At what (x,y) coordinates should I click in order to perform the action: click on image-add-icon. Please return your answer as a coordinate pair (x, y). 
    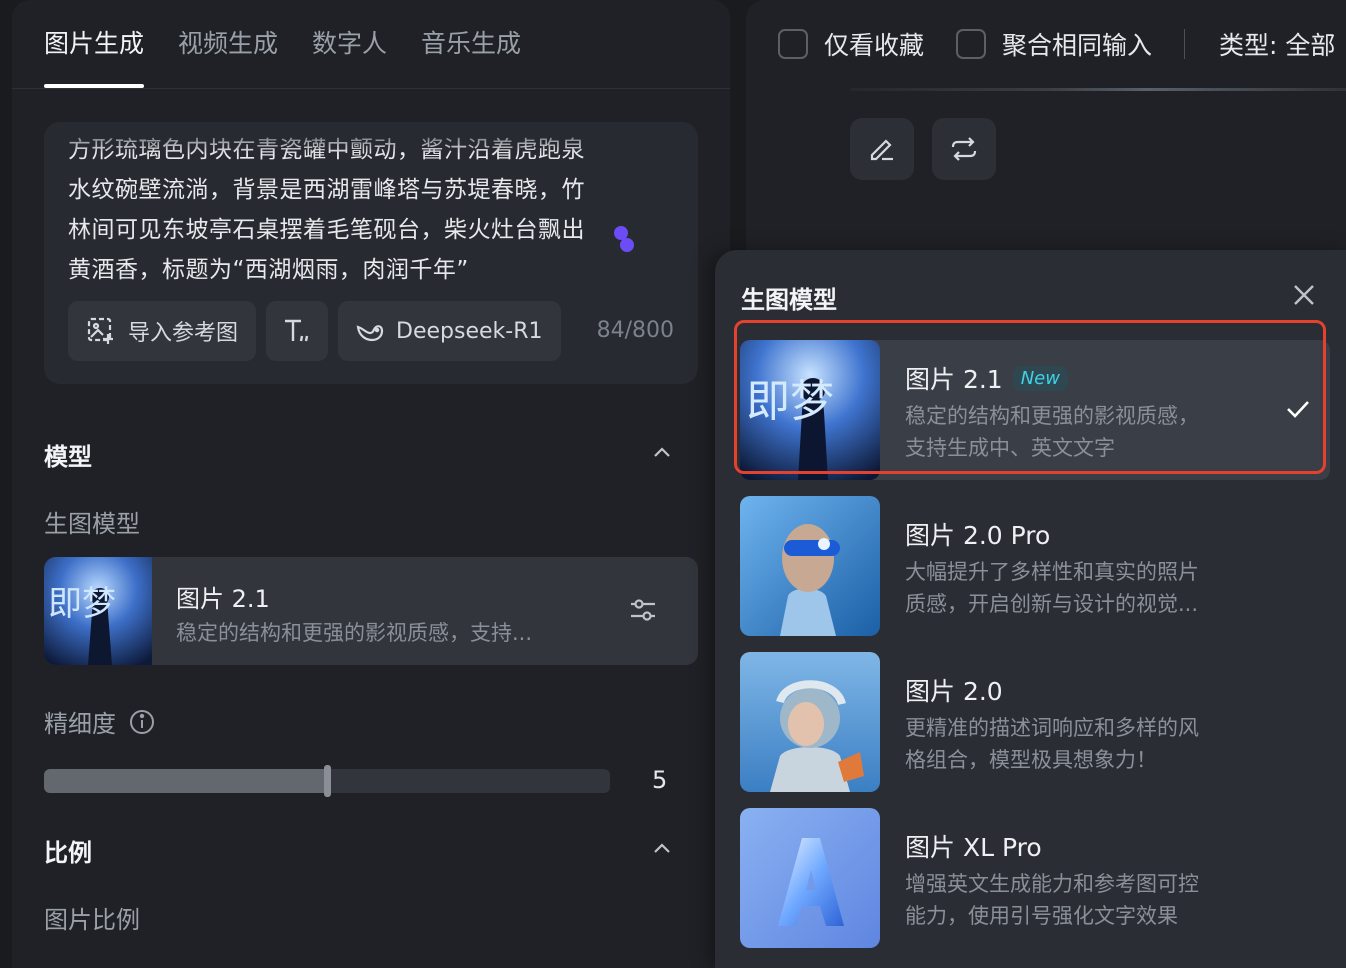
    Looking at the image, I should click on (100, 330).